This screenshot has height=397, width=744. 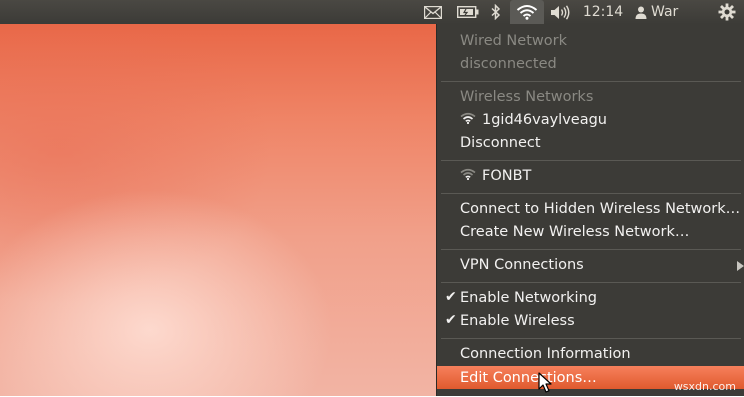 What do you see at coordinates (590, 96) in the screenshot?
I see `wireless-networks-header: Wireless Networks` at bounding box center [590, 96].